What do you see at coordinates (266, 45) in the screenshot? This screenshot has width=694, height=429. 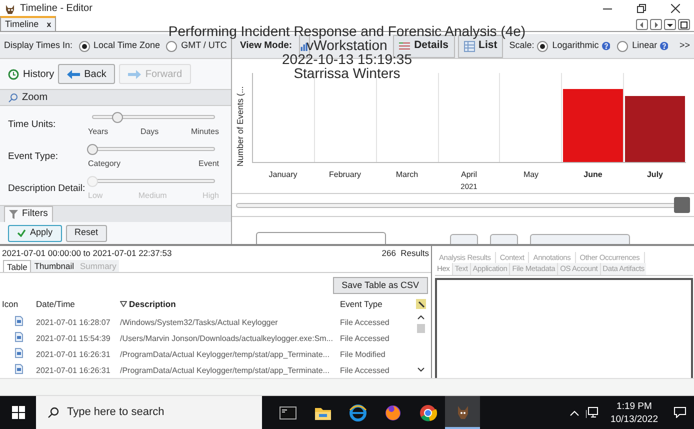 I see `field-label: View Mode:` at bounding box center [266, 45].